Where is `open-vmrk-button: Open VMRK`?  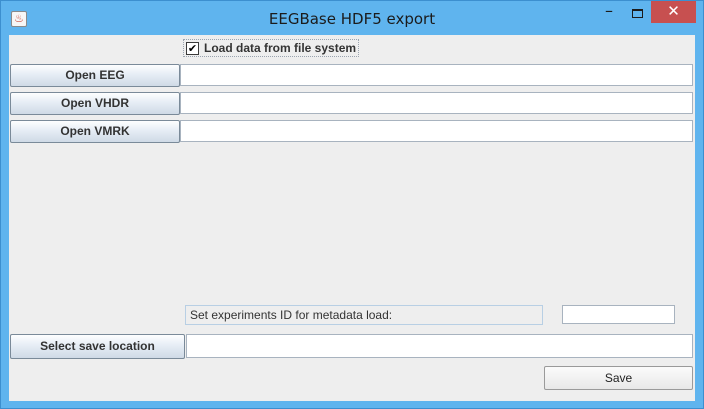 open-vmrk-button: Open VMRK is located at coordinates (95, 131).